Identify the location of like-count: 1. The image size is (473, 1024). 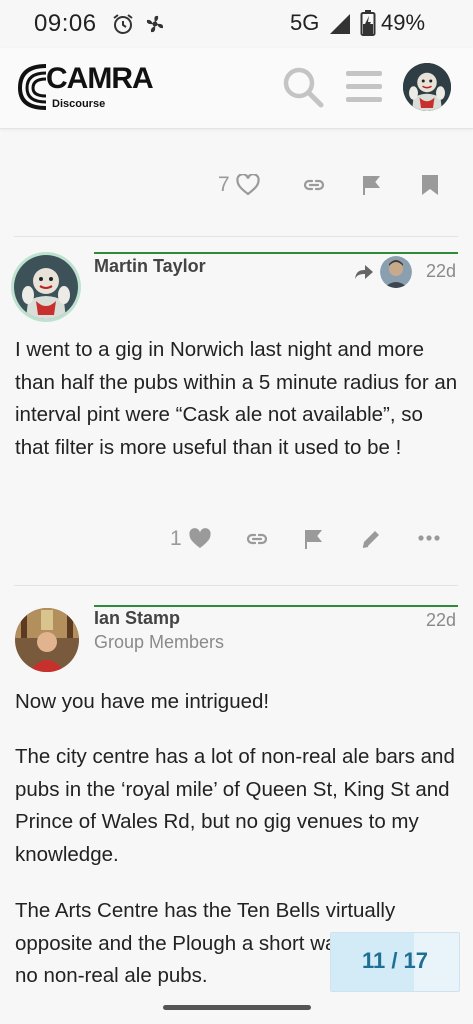
(176, 538).